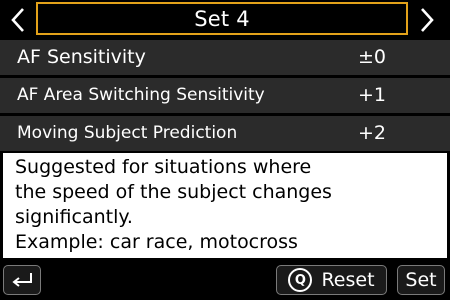  I want to click on setting-row-af-area-switching: AF Area Switching Sensitivity +1, so click(225, 95).